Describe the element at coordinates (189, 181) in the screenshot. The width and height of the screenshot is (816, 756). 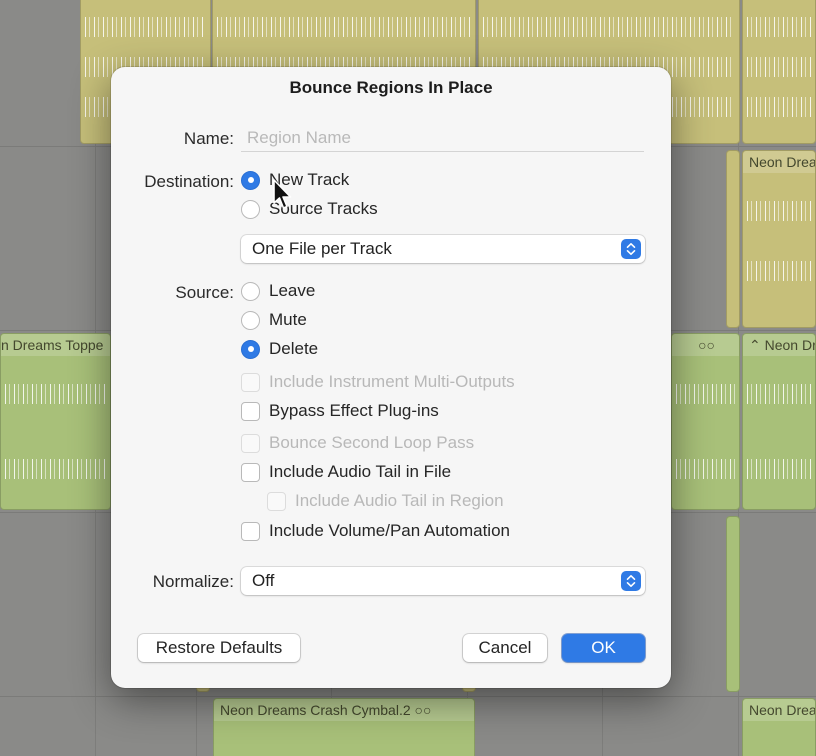
I see `destination-label: Destination:` at that location.